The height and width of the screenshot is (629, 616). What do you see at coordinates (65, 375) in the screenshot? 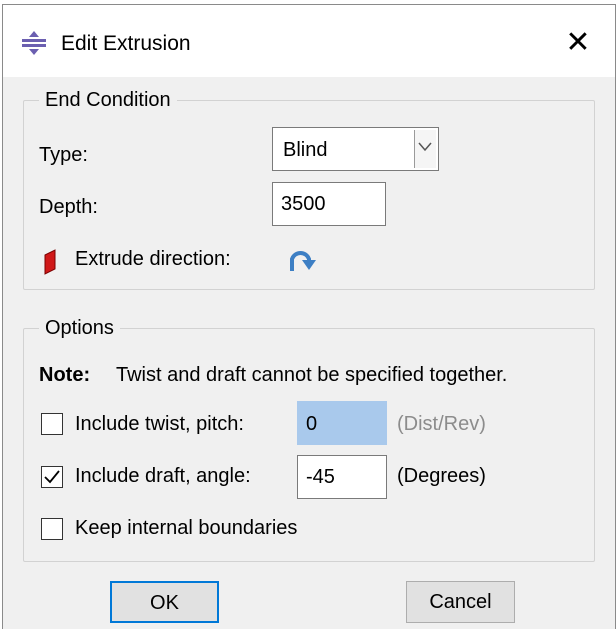
I see `note-label: Note:` at bounding box center [65, 375].